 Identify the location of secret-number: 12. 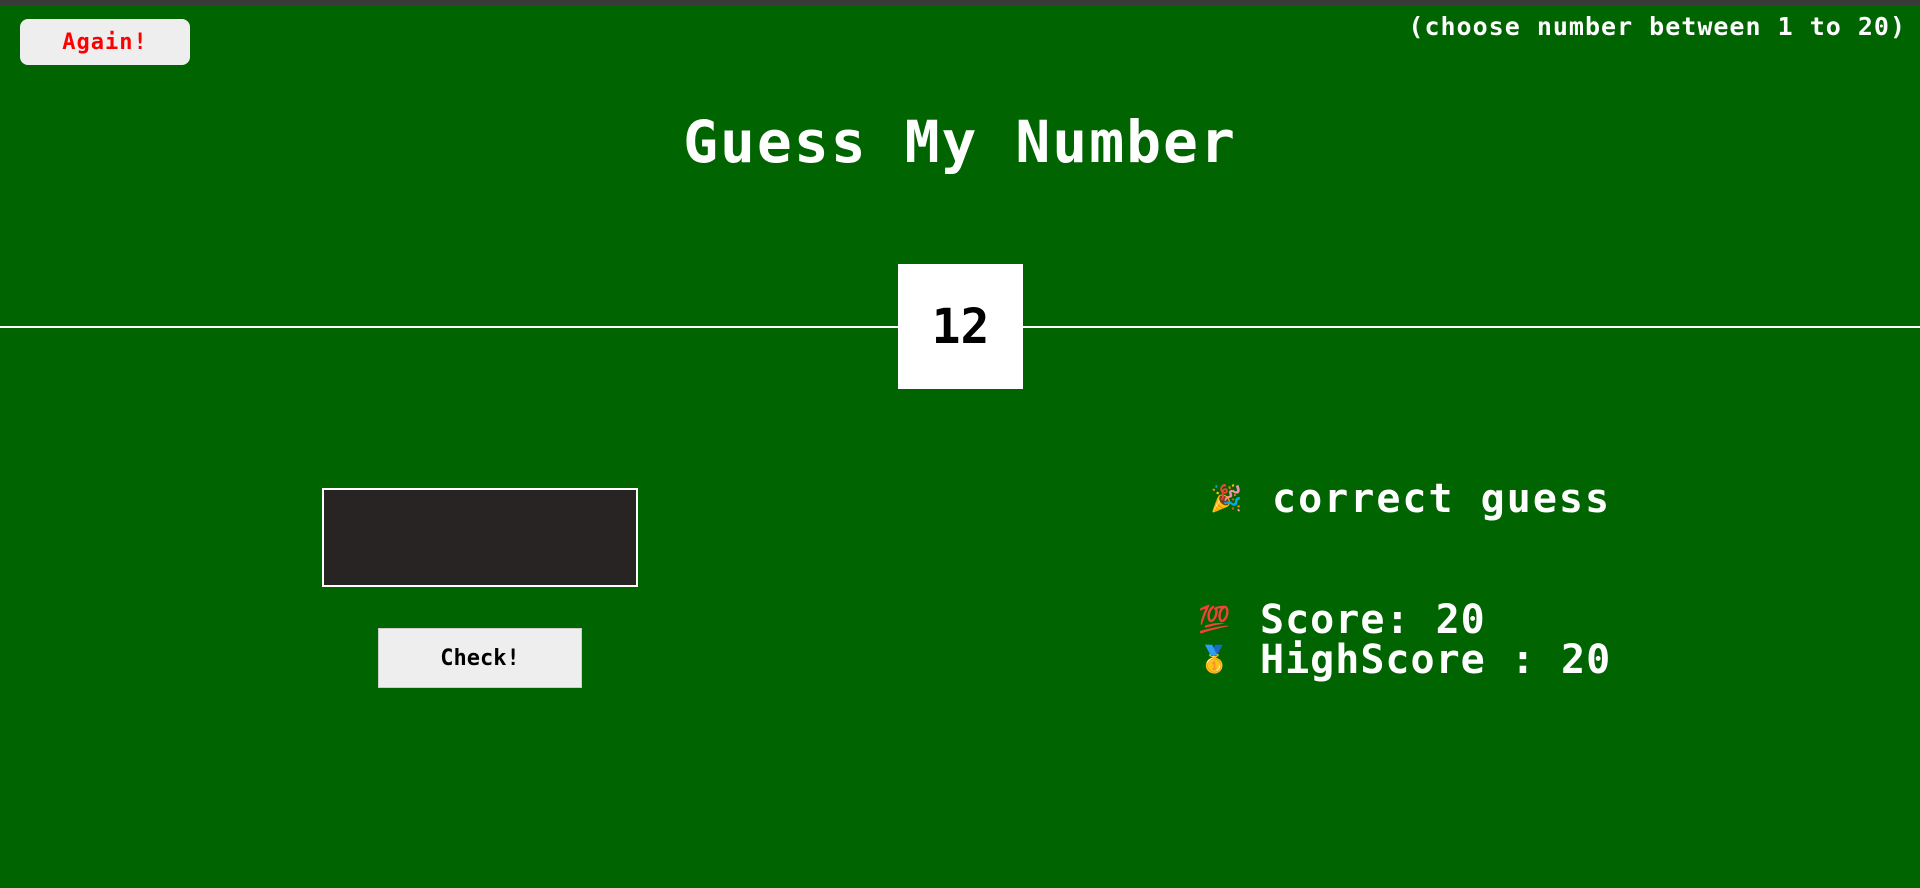
(960, 326).